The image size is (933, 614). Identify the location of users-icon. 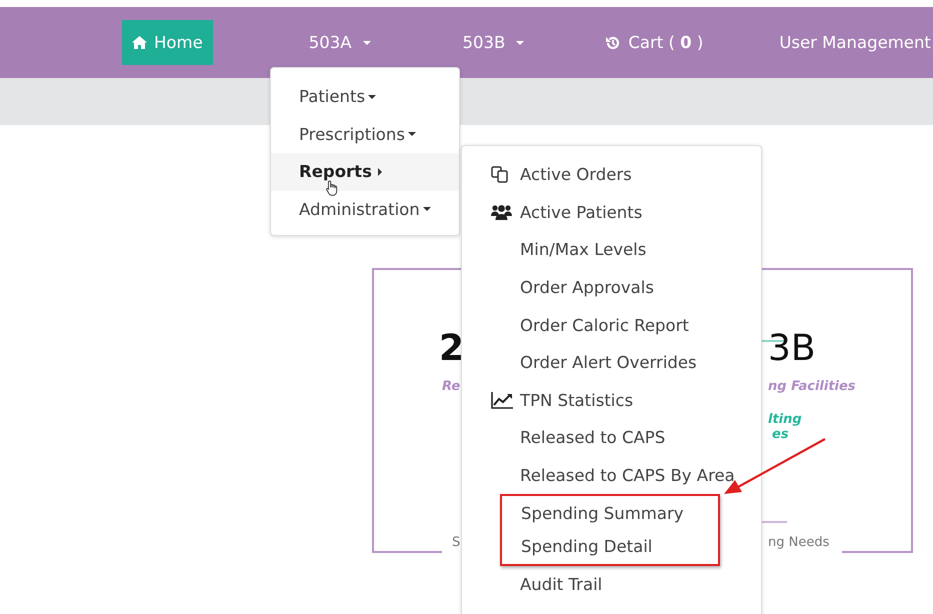
(501, 212).